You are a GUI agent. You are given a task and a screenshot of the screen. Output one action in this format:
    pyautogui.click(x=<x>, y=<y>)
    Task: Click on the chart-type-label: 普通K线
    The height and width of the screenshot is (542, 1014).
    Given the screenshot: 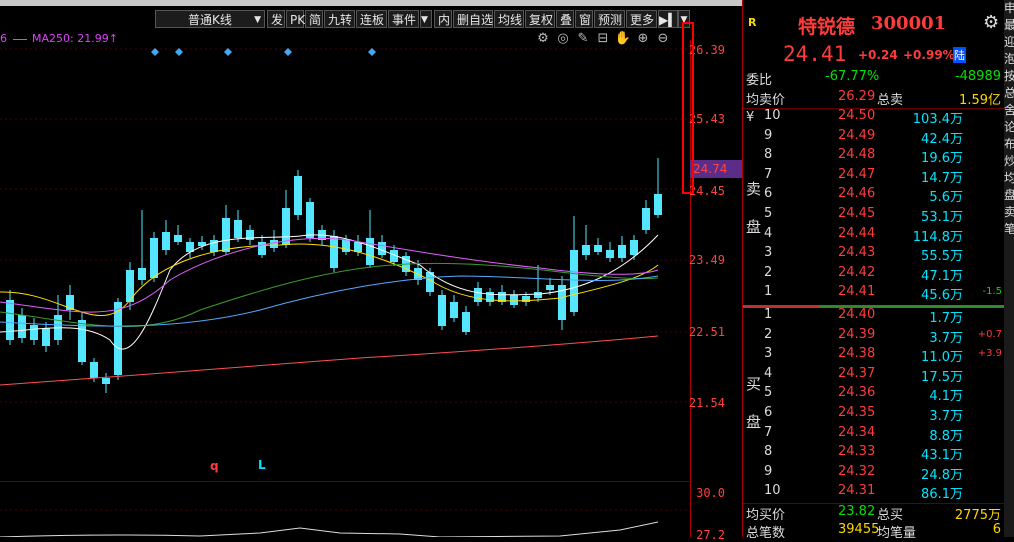 What is the action you would take?
    pyautogui.click(x=210, y=20)
    